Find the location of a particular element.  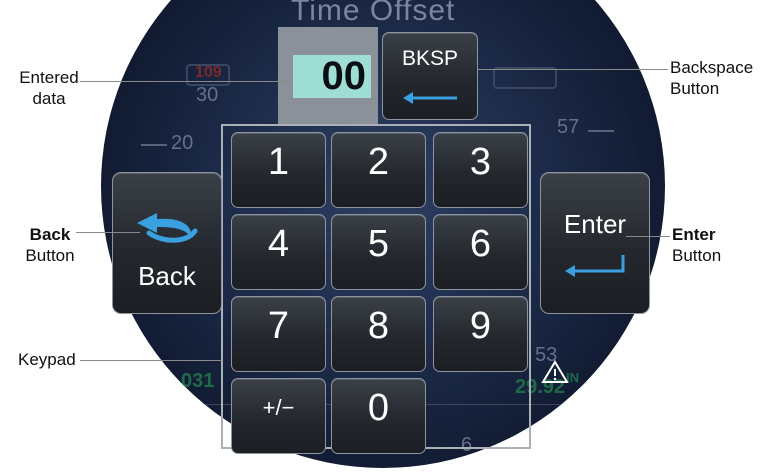

annotation-backspace-button: Backspace Button is located at coordinates (711, 78).